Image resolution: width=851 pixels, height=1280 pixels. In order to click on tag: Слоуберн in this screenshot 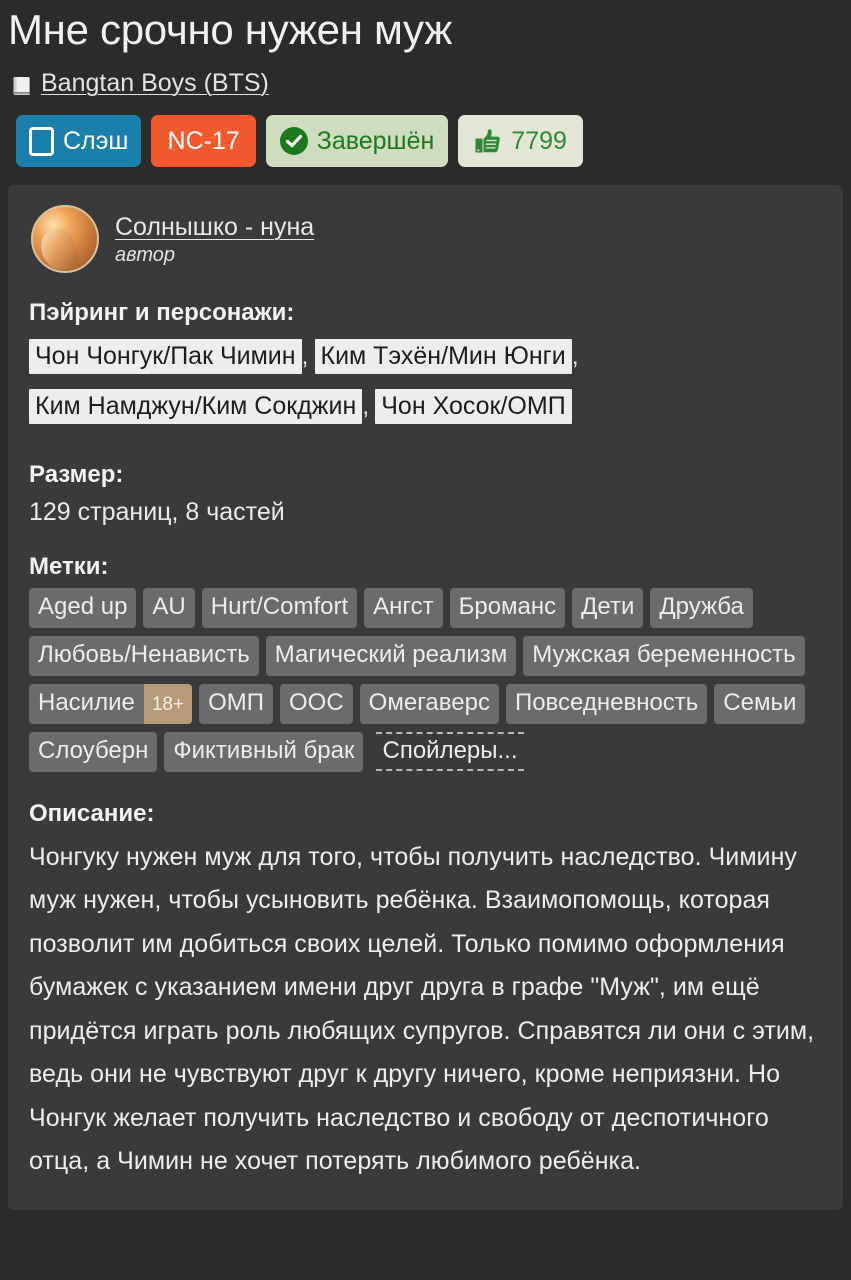, I will do `click(93, 752)`.